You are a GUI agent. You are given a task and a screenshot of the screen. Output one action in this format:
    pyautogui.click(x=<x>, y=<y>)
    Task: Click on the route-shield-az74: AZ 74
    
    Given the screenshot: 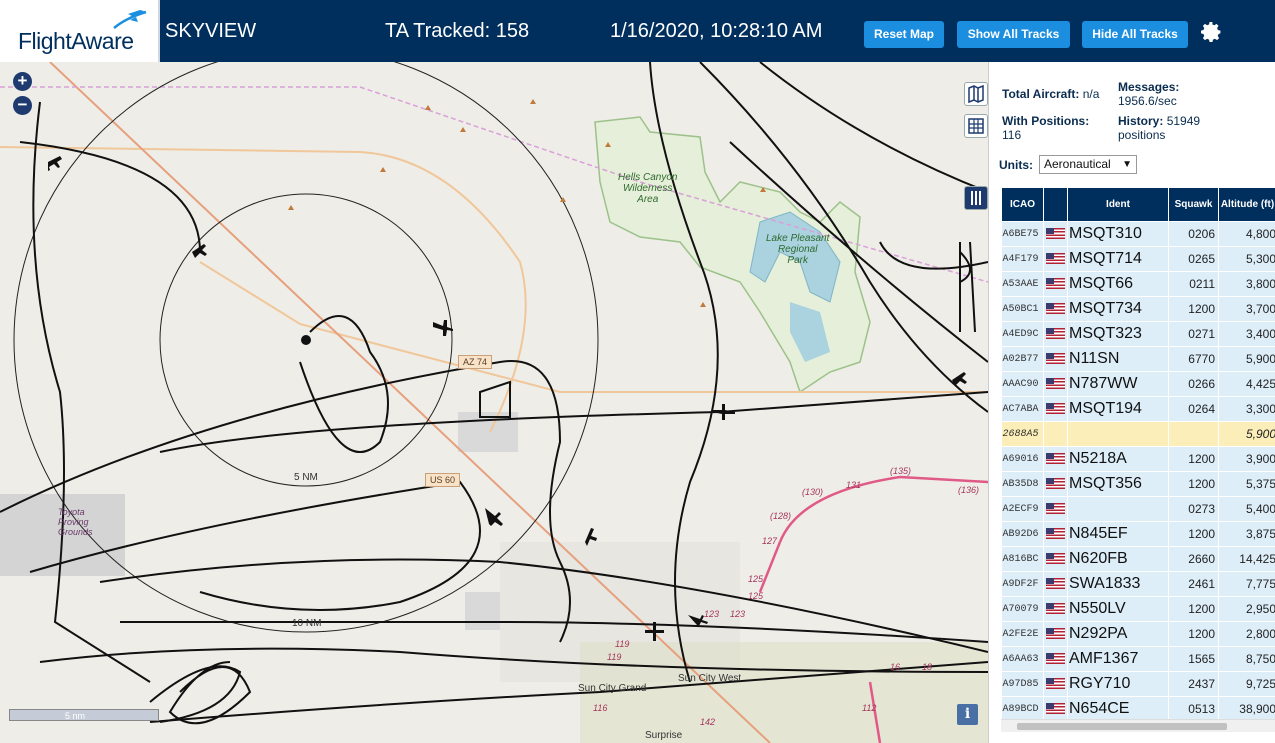 What is the action you would take?
    pyautogui.click(x=475, y=362)
    